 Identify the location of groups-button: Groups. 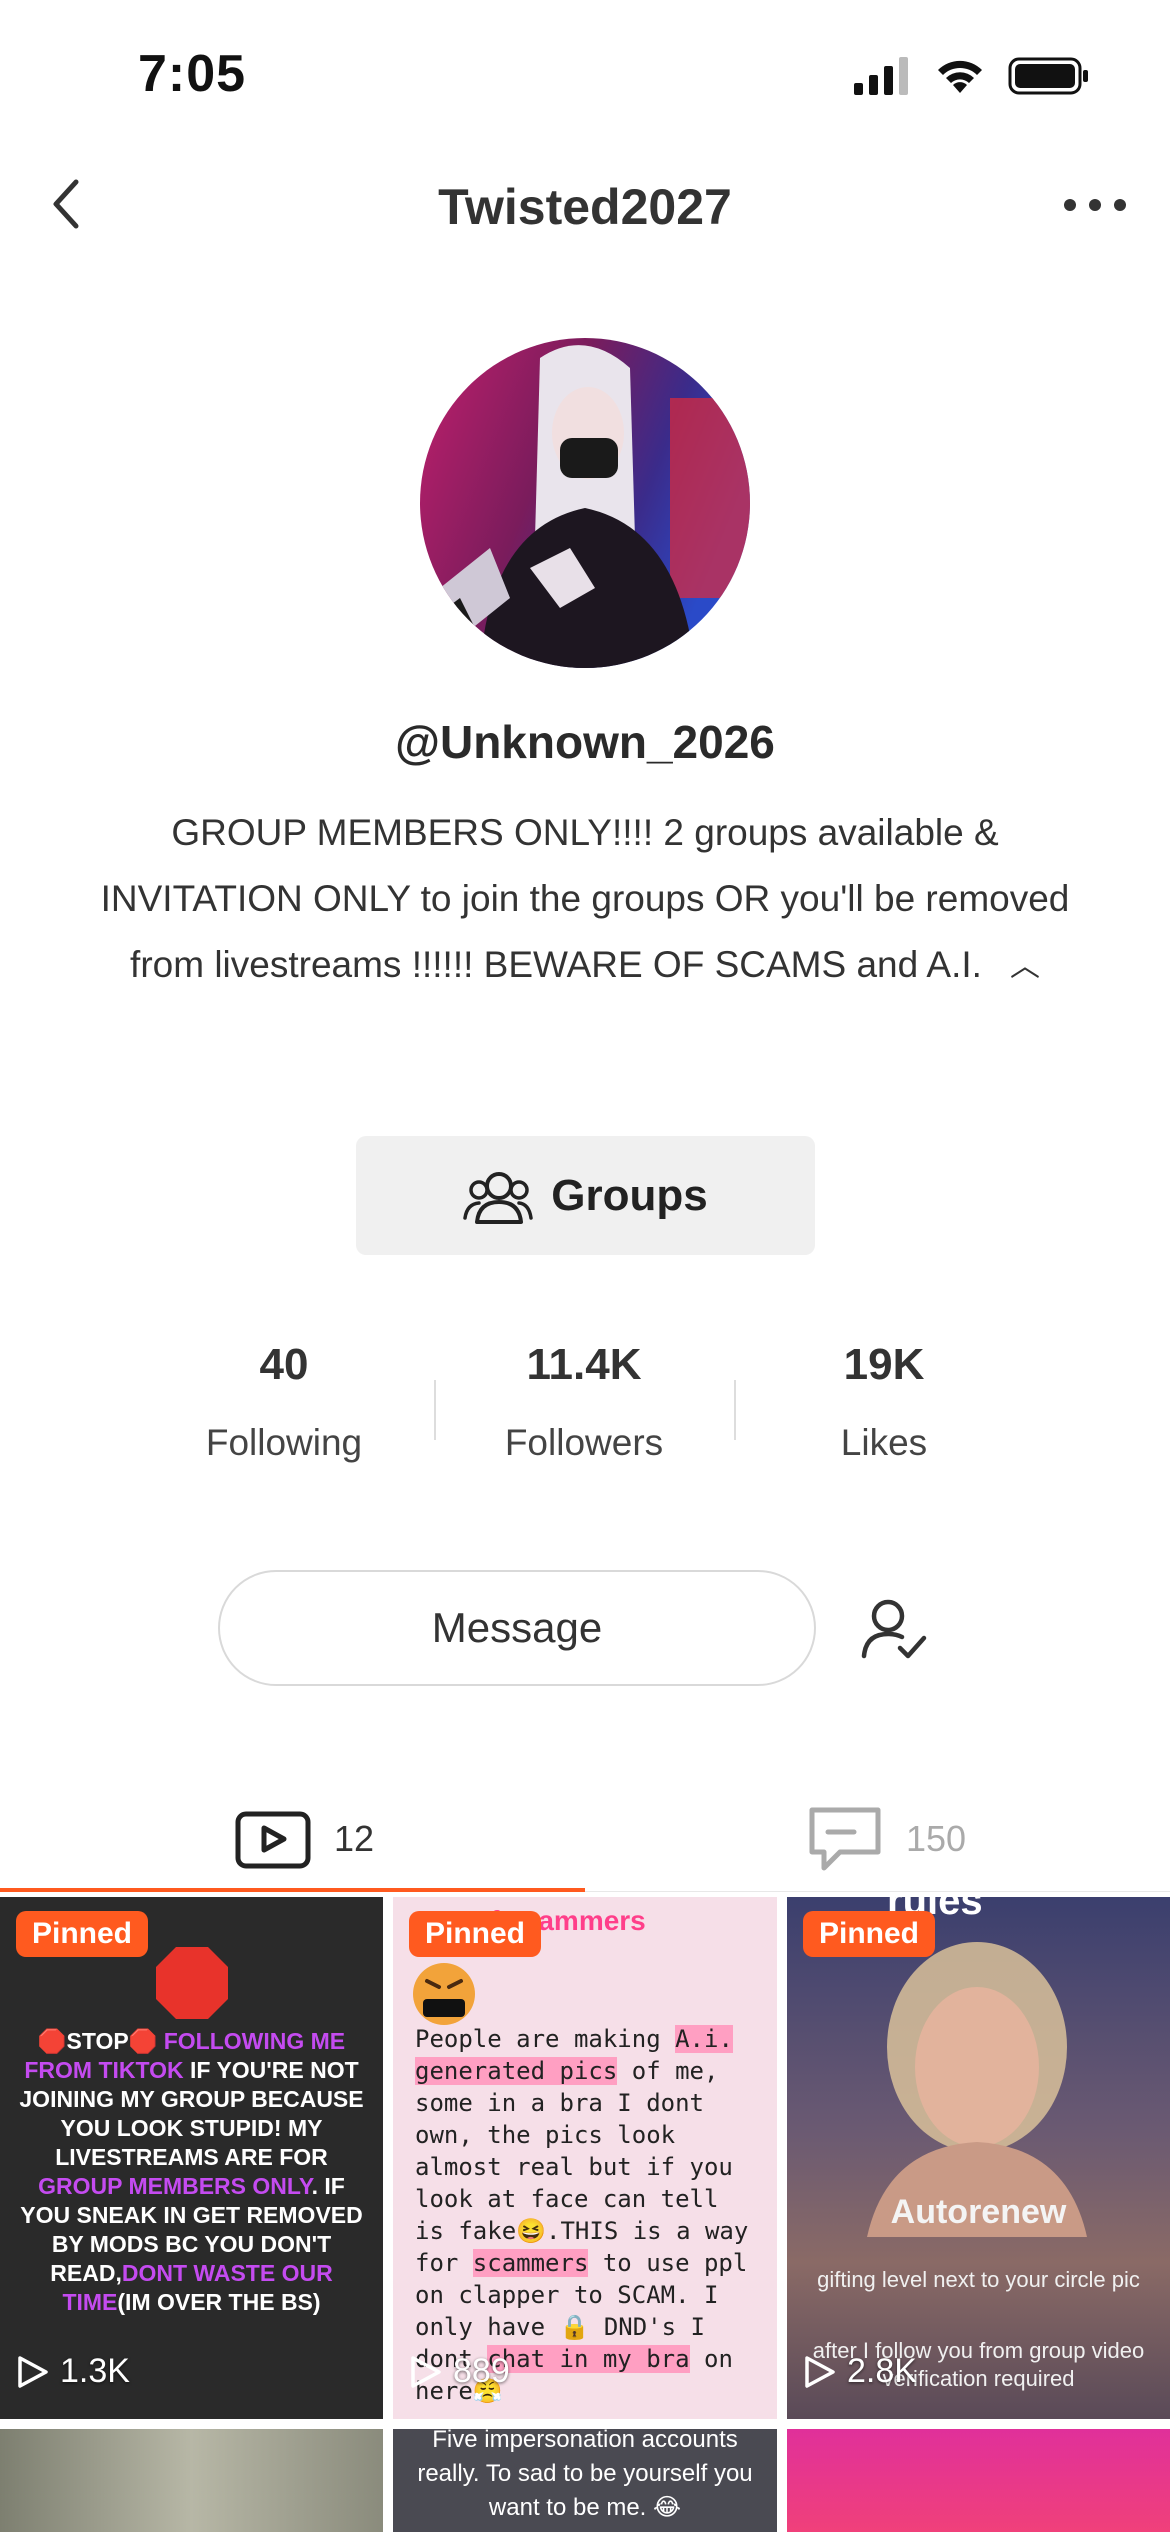
(585, 1195).